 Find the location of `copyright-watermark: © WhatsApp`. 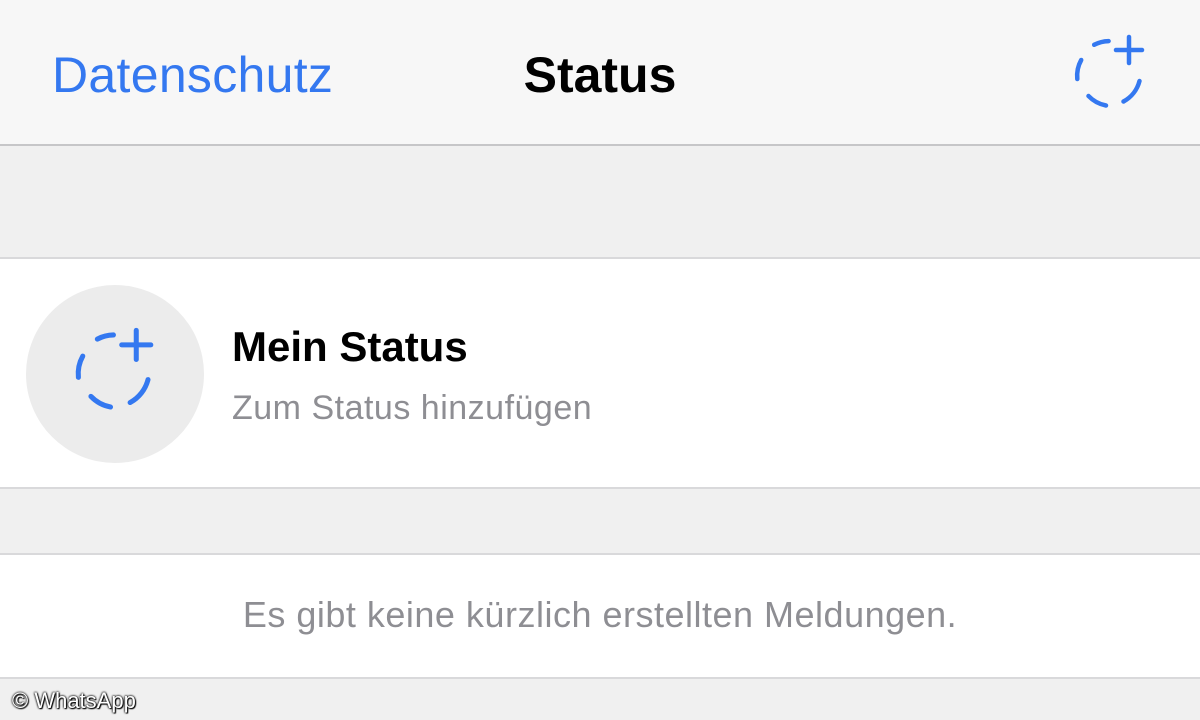

copyright-watermark: © WhatsApp is located at coordinates (74, 700).